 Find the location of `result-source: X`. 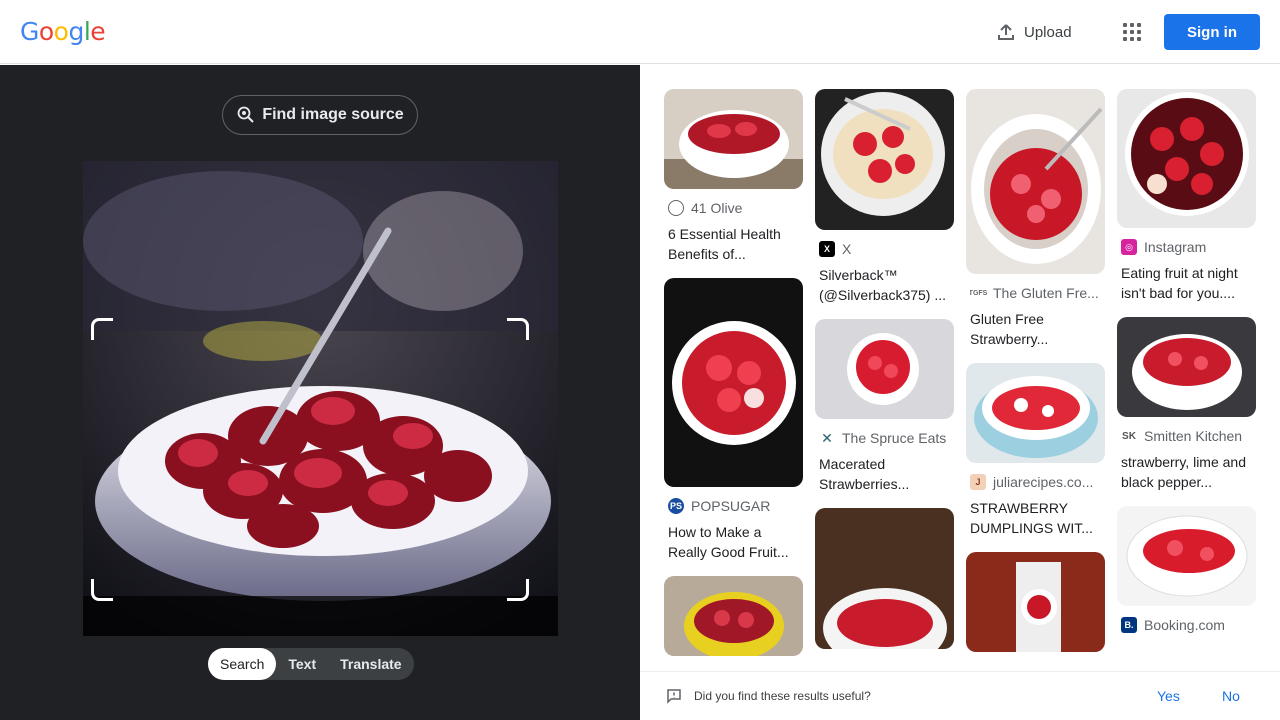

result-source: X is located at coordinates (847, 249).